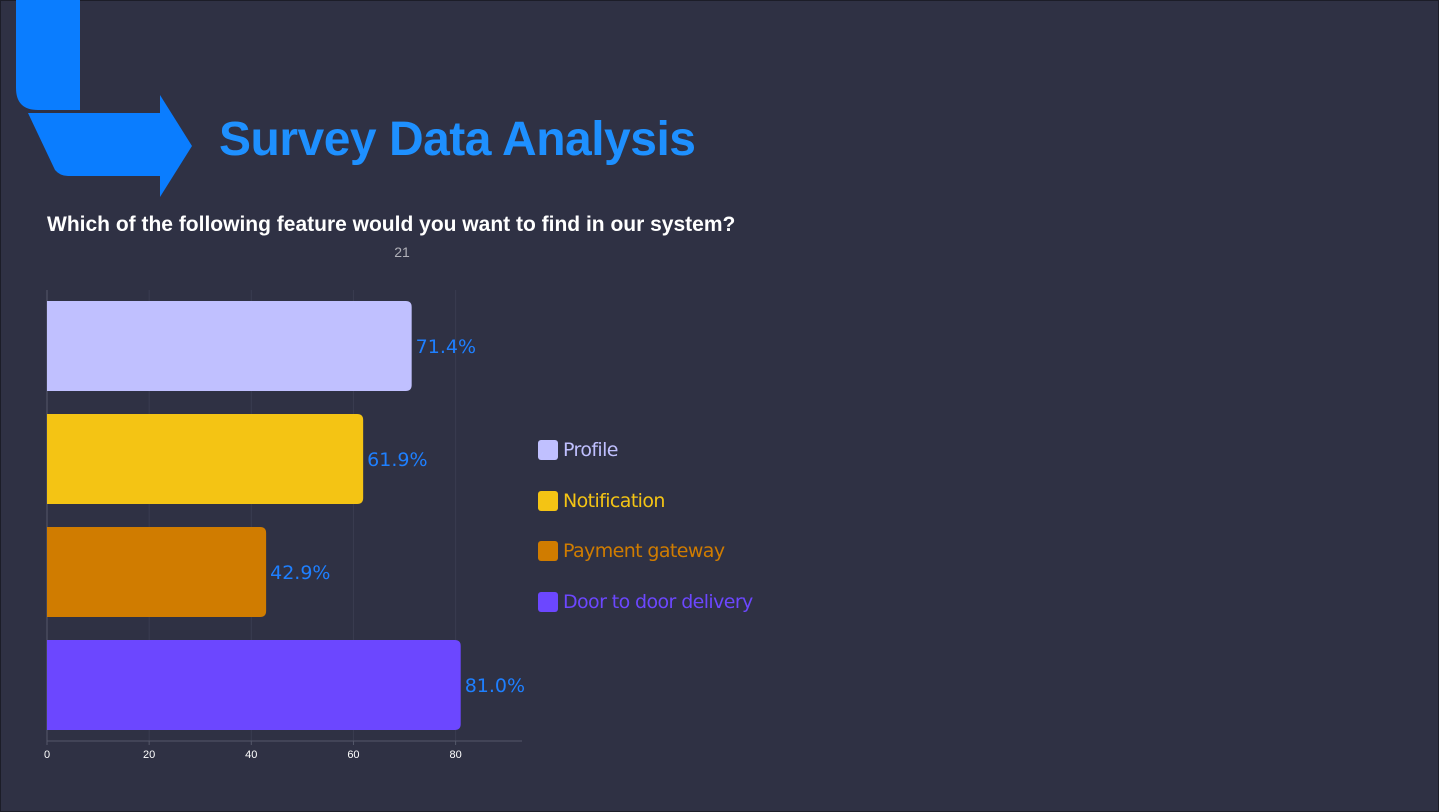  Describe the element at coordinates (47, 755) in the screenshot. I see `x-tick-label: 0` at that location.